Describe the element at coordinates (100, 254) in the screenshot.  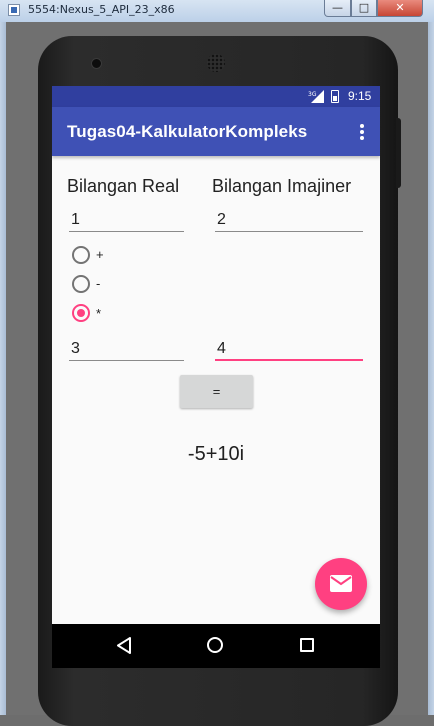
I see `radio-add-label: +` at that location.